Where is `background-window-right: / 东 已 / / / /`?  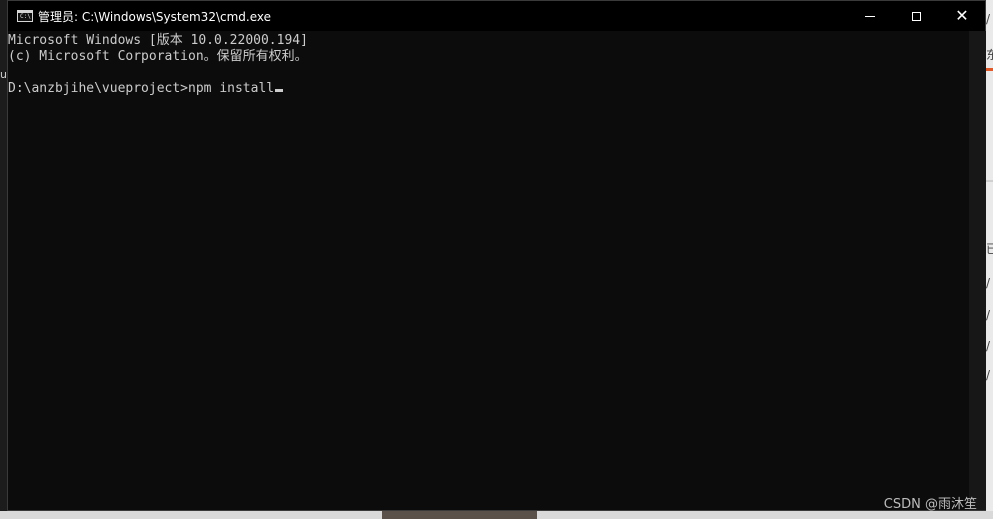
background-window-right: / 东 已 / / / / is located at coordinates (989, 259).